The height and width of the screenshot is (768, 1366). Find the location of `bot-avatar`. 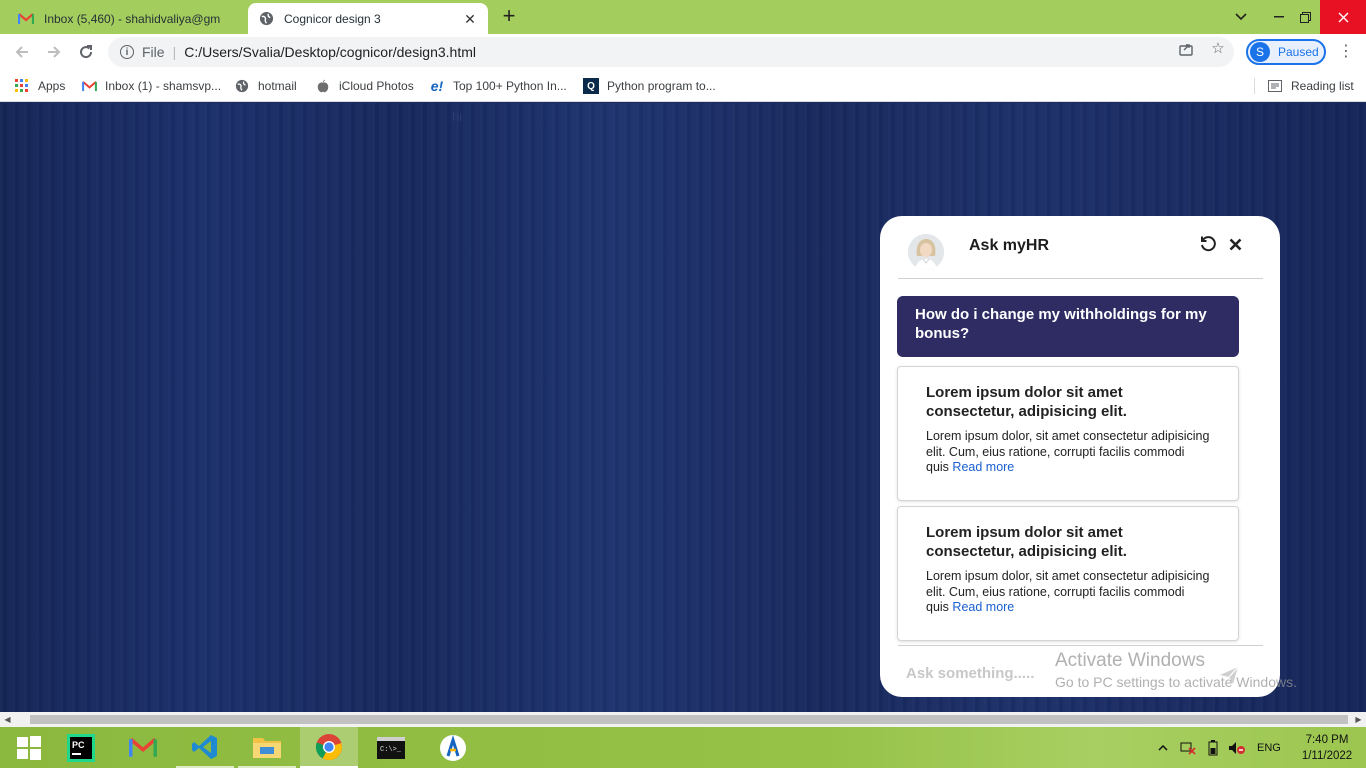

bot-avatar is located at coordinates (926, 252).